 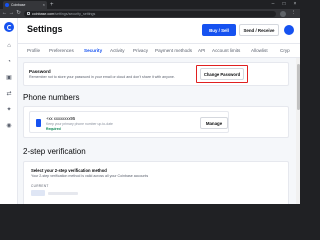 I want to click on scrollbar, so click(x=298, y=131).